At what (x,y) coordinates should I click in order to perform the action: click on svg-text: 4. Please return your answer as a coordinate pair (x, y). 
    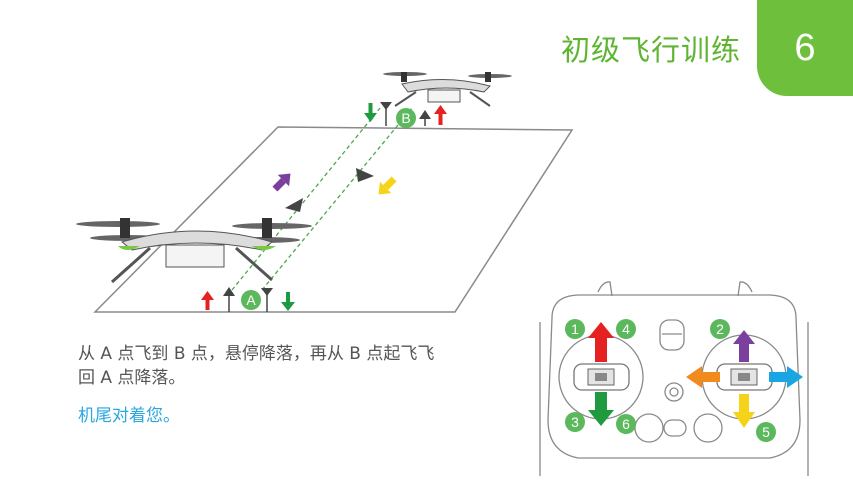
    Looking at the image, I should click on (626, 329).